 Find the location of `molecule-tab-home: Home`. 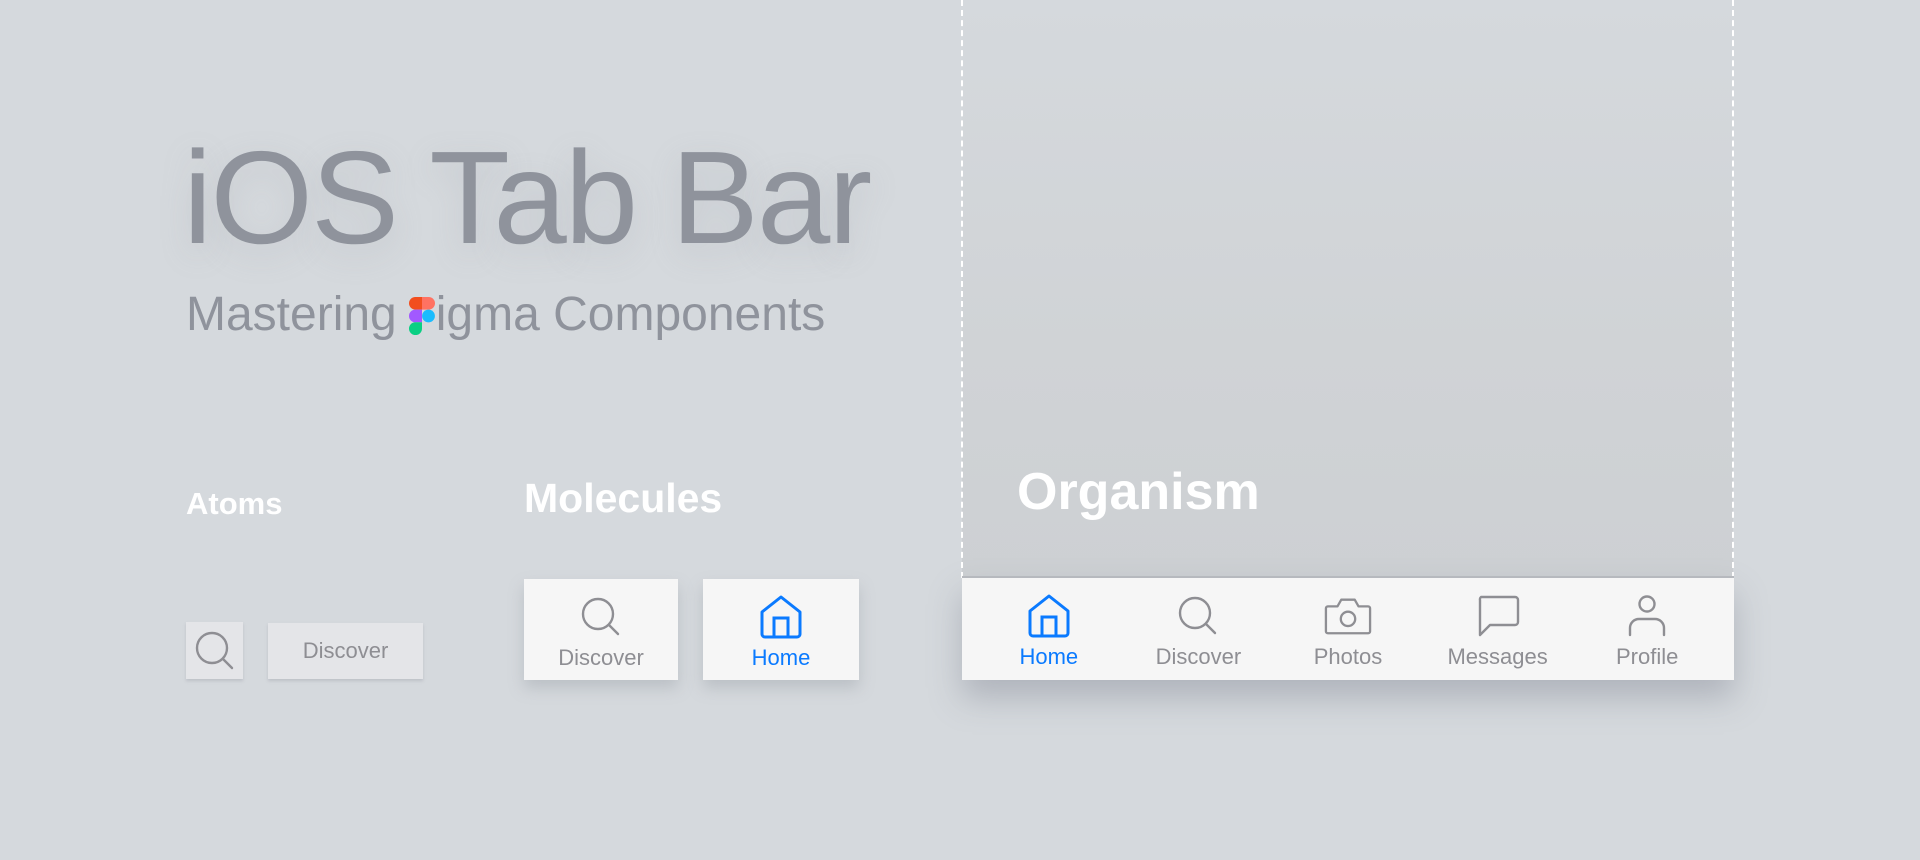

molecule-tab-home: Home is located at coordinates (781, 629).